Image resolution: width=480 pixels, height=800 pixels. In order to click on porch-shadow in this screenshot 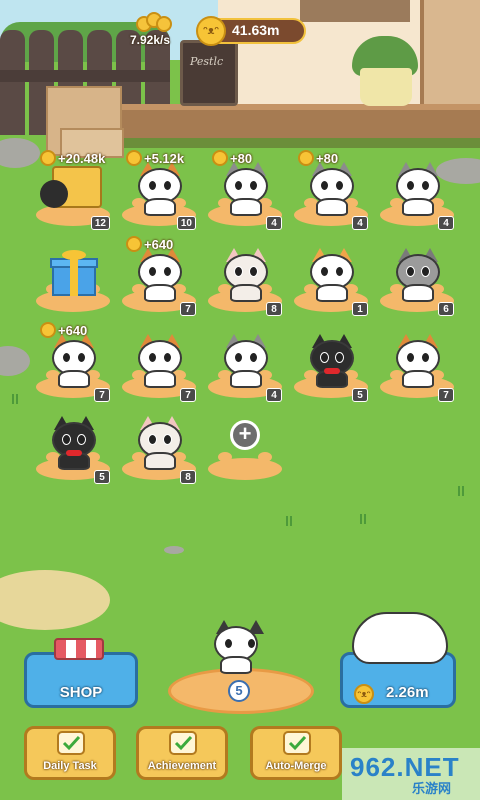, I will do `click(300, 143)`.